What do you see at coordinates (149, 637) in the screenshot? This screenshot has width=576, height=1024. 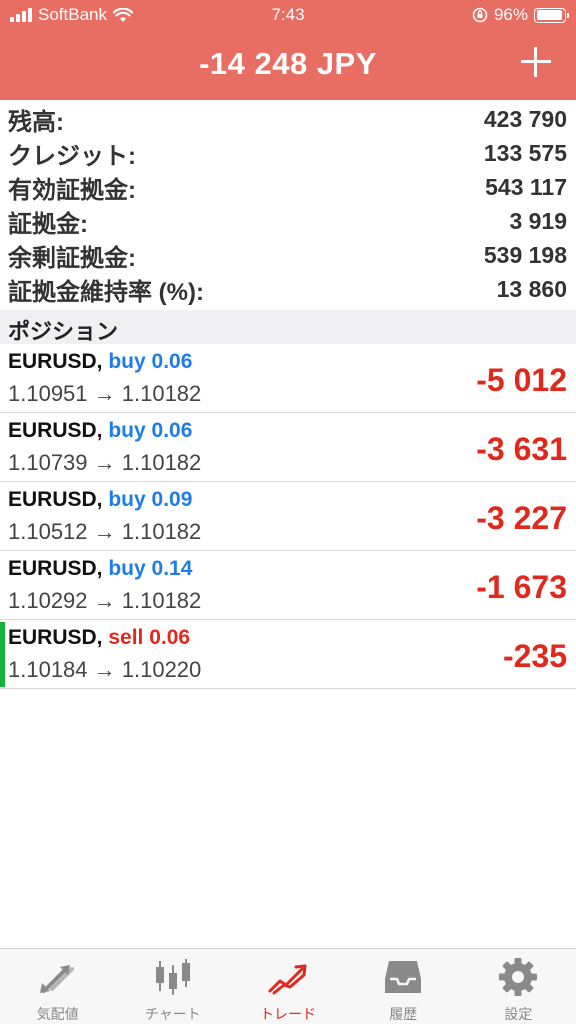 I see `position-type: sell 0.06` at bounding box center [149, 637].